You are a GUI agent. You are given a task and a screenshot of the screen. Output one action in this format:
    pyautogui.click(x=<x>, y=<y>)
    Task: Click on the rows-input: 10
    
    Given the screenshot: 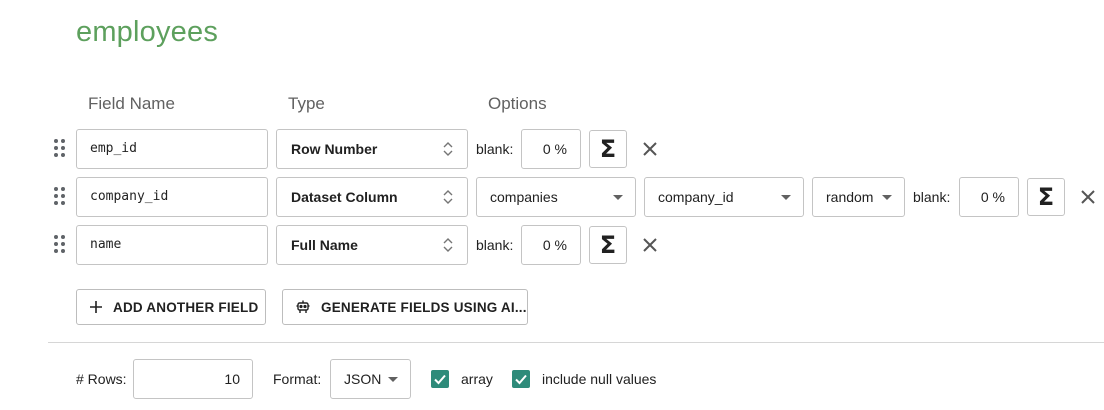 What is the action you would take?
    pyautogui.click(x=193, y=379)
    